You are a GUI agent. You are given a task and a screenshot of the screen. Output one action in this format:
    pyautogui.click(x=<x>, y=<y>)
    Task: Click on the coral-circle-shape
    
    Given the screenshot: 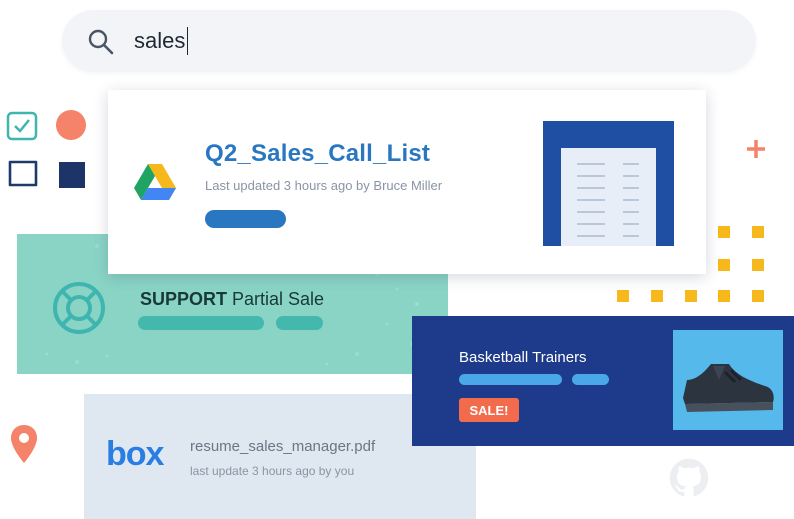 What is the action you would take?
    pyautogui.click(x=71, y=125)
    